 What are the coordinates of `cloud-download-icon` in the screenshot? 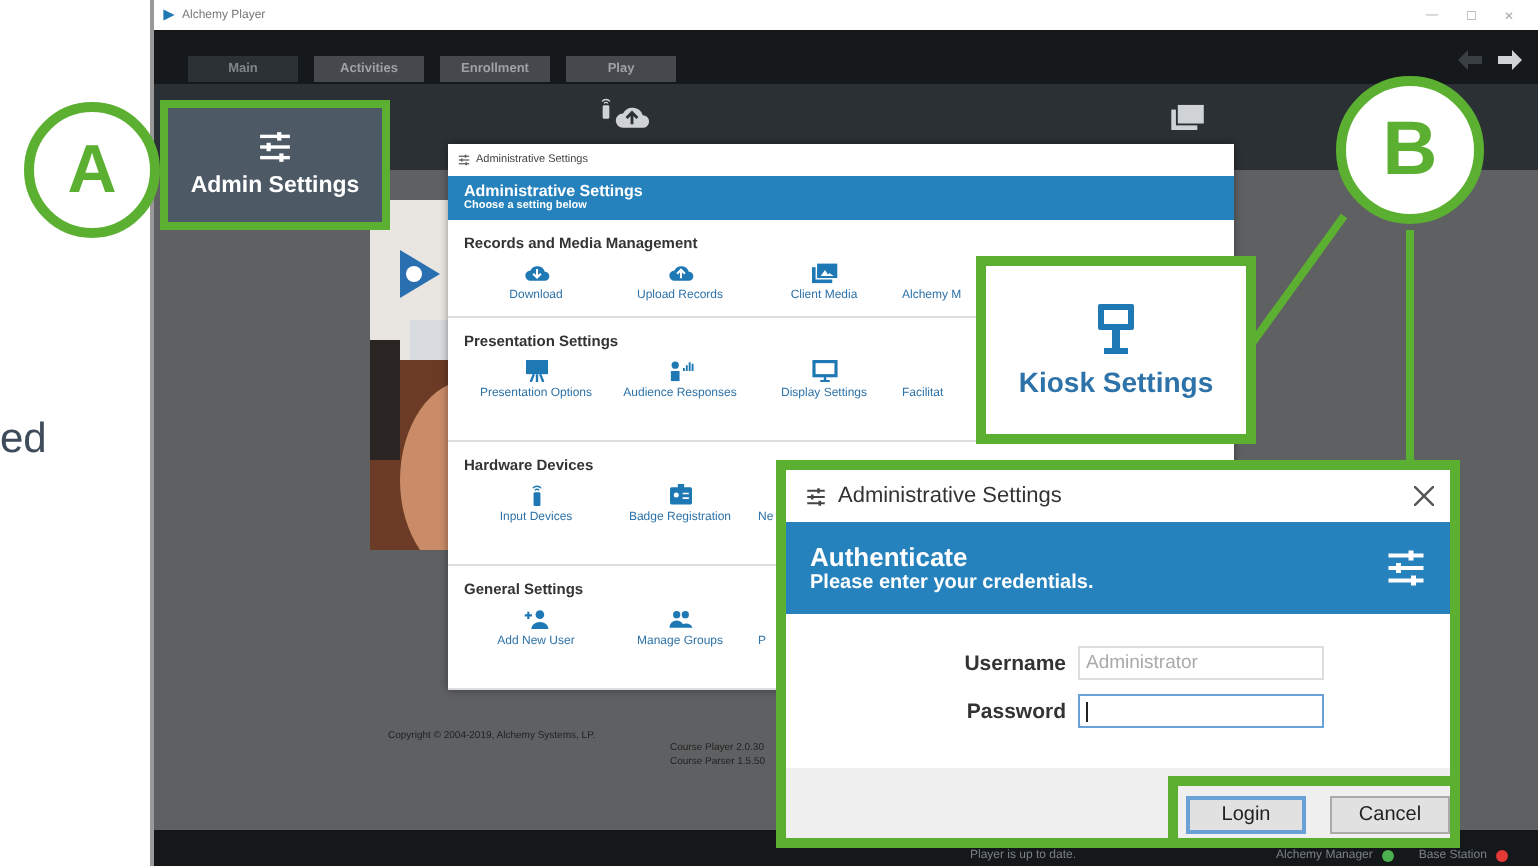 It's located at (536, 273).